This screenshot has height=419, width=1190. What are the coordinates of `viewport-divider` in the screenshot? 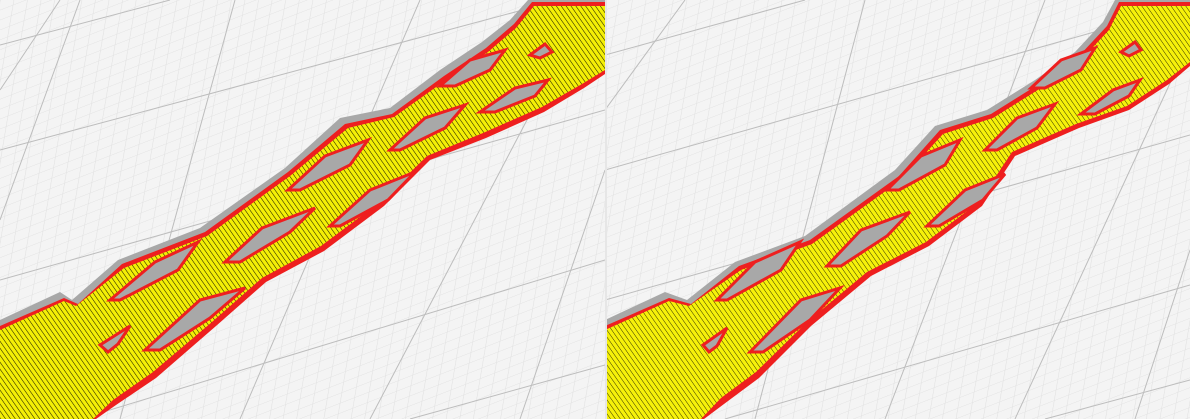 It's located at (606, 209).